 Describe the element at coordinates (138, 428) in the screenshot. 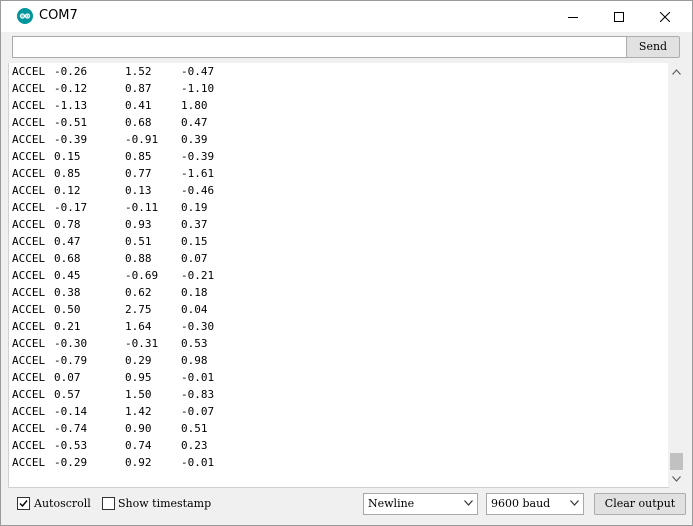

I see `output-cell: 0.90` at that location.